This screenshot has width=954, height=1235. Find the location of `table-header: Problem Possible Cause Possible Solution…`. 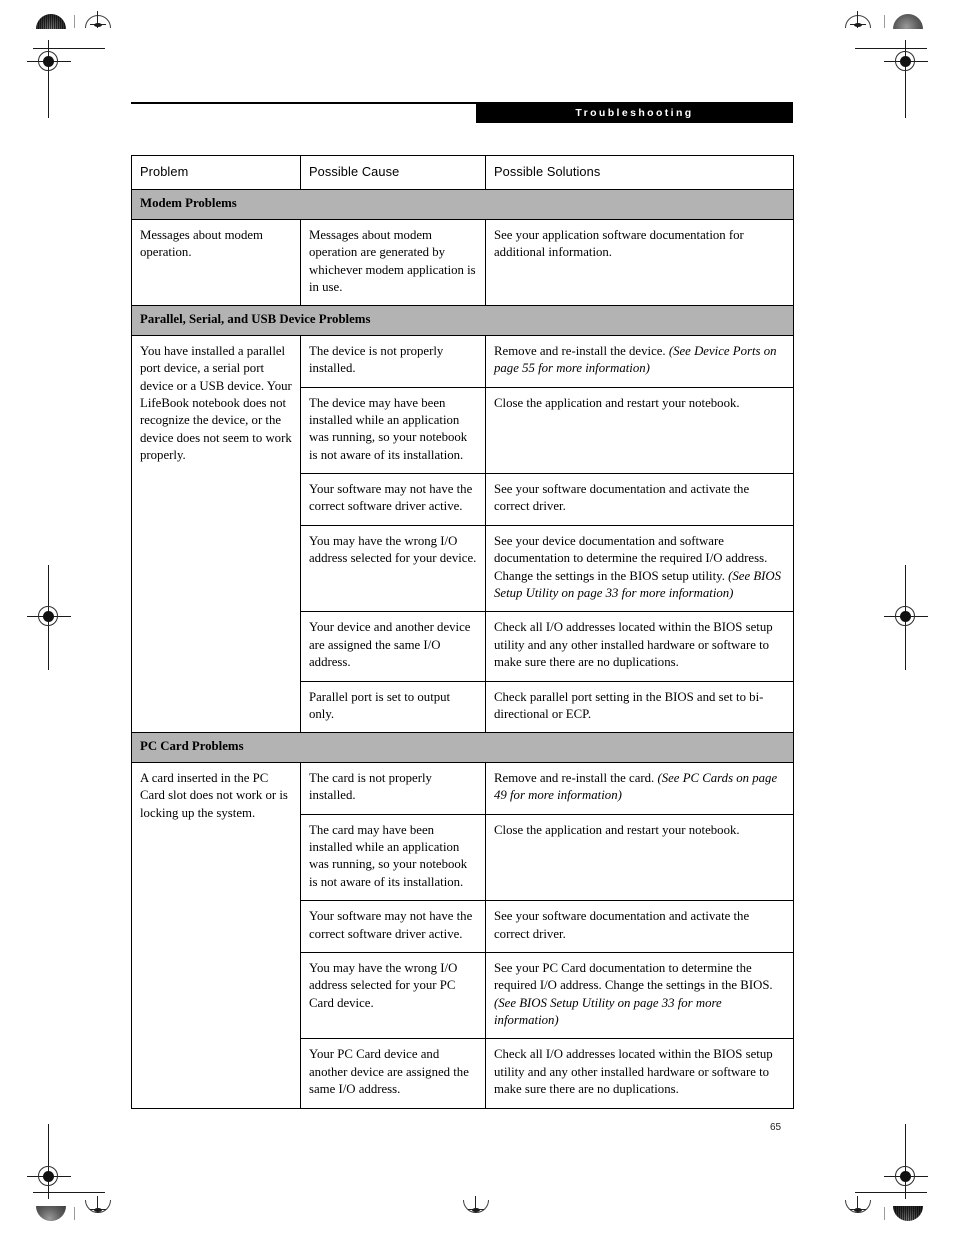

table-header: Problem Possible Cause Possible Solution… is located at coordinates (462, 172).